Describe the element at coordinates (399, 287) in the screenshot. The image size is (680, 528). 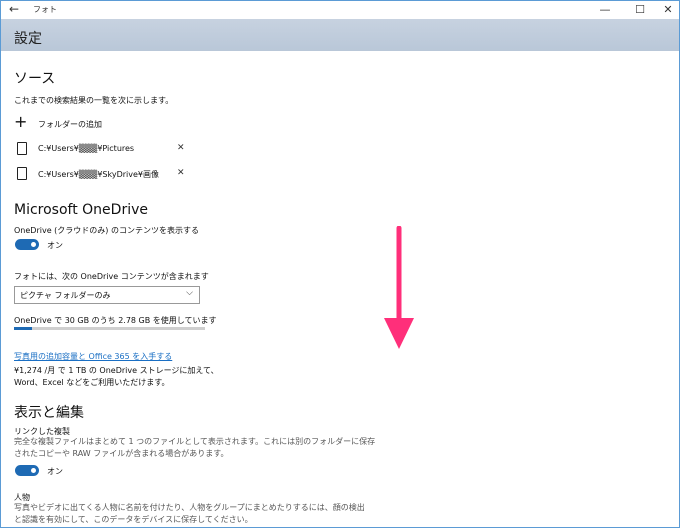
I see `scroll-down-arrow-annotation` at that location.